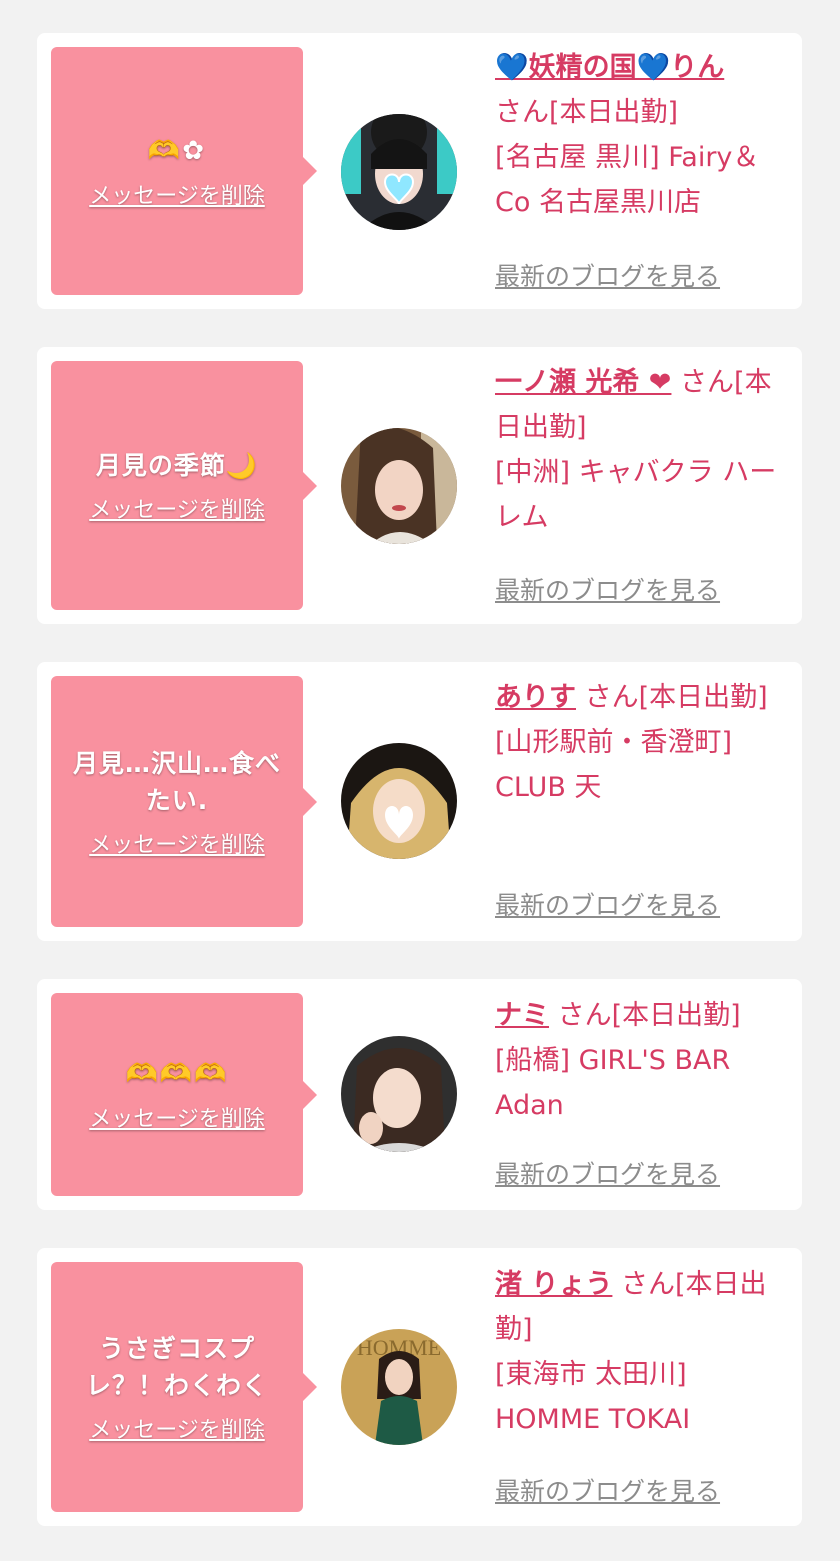 The height and width of the screenshot is (1561, 840). I want to click on profile-info: ナミ さん[本日出勤] [船橋] GIRL'S BAR Adan, so click(642, 1060).